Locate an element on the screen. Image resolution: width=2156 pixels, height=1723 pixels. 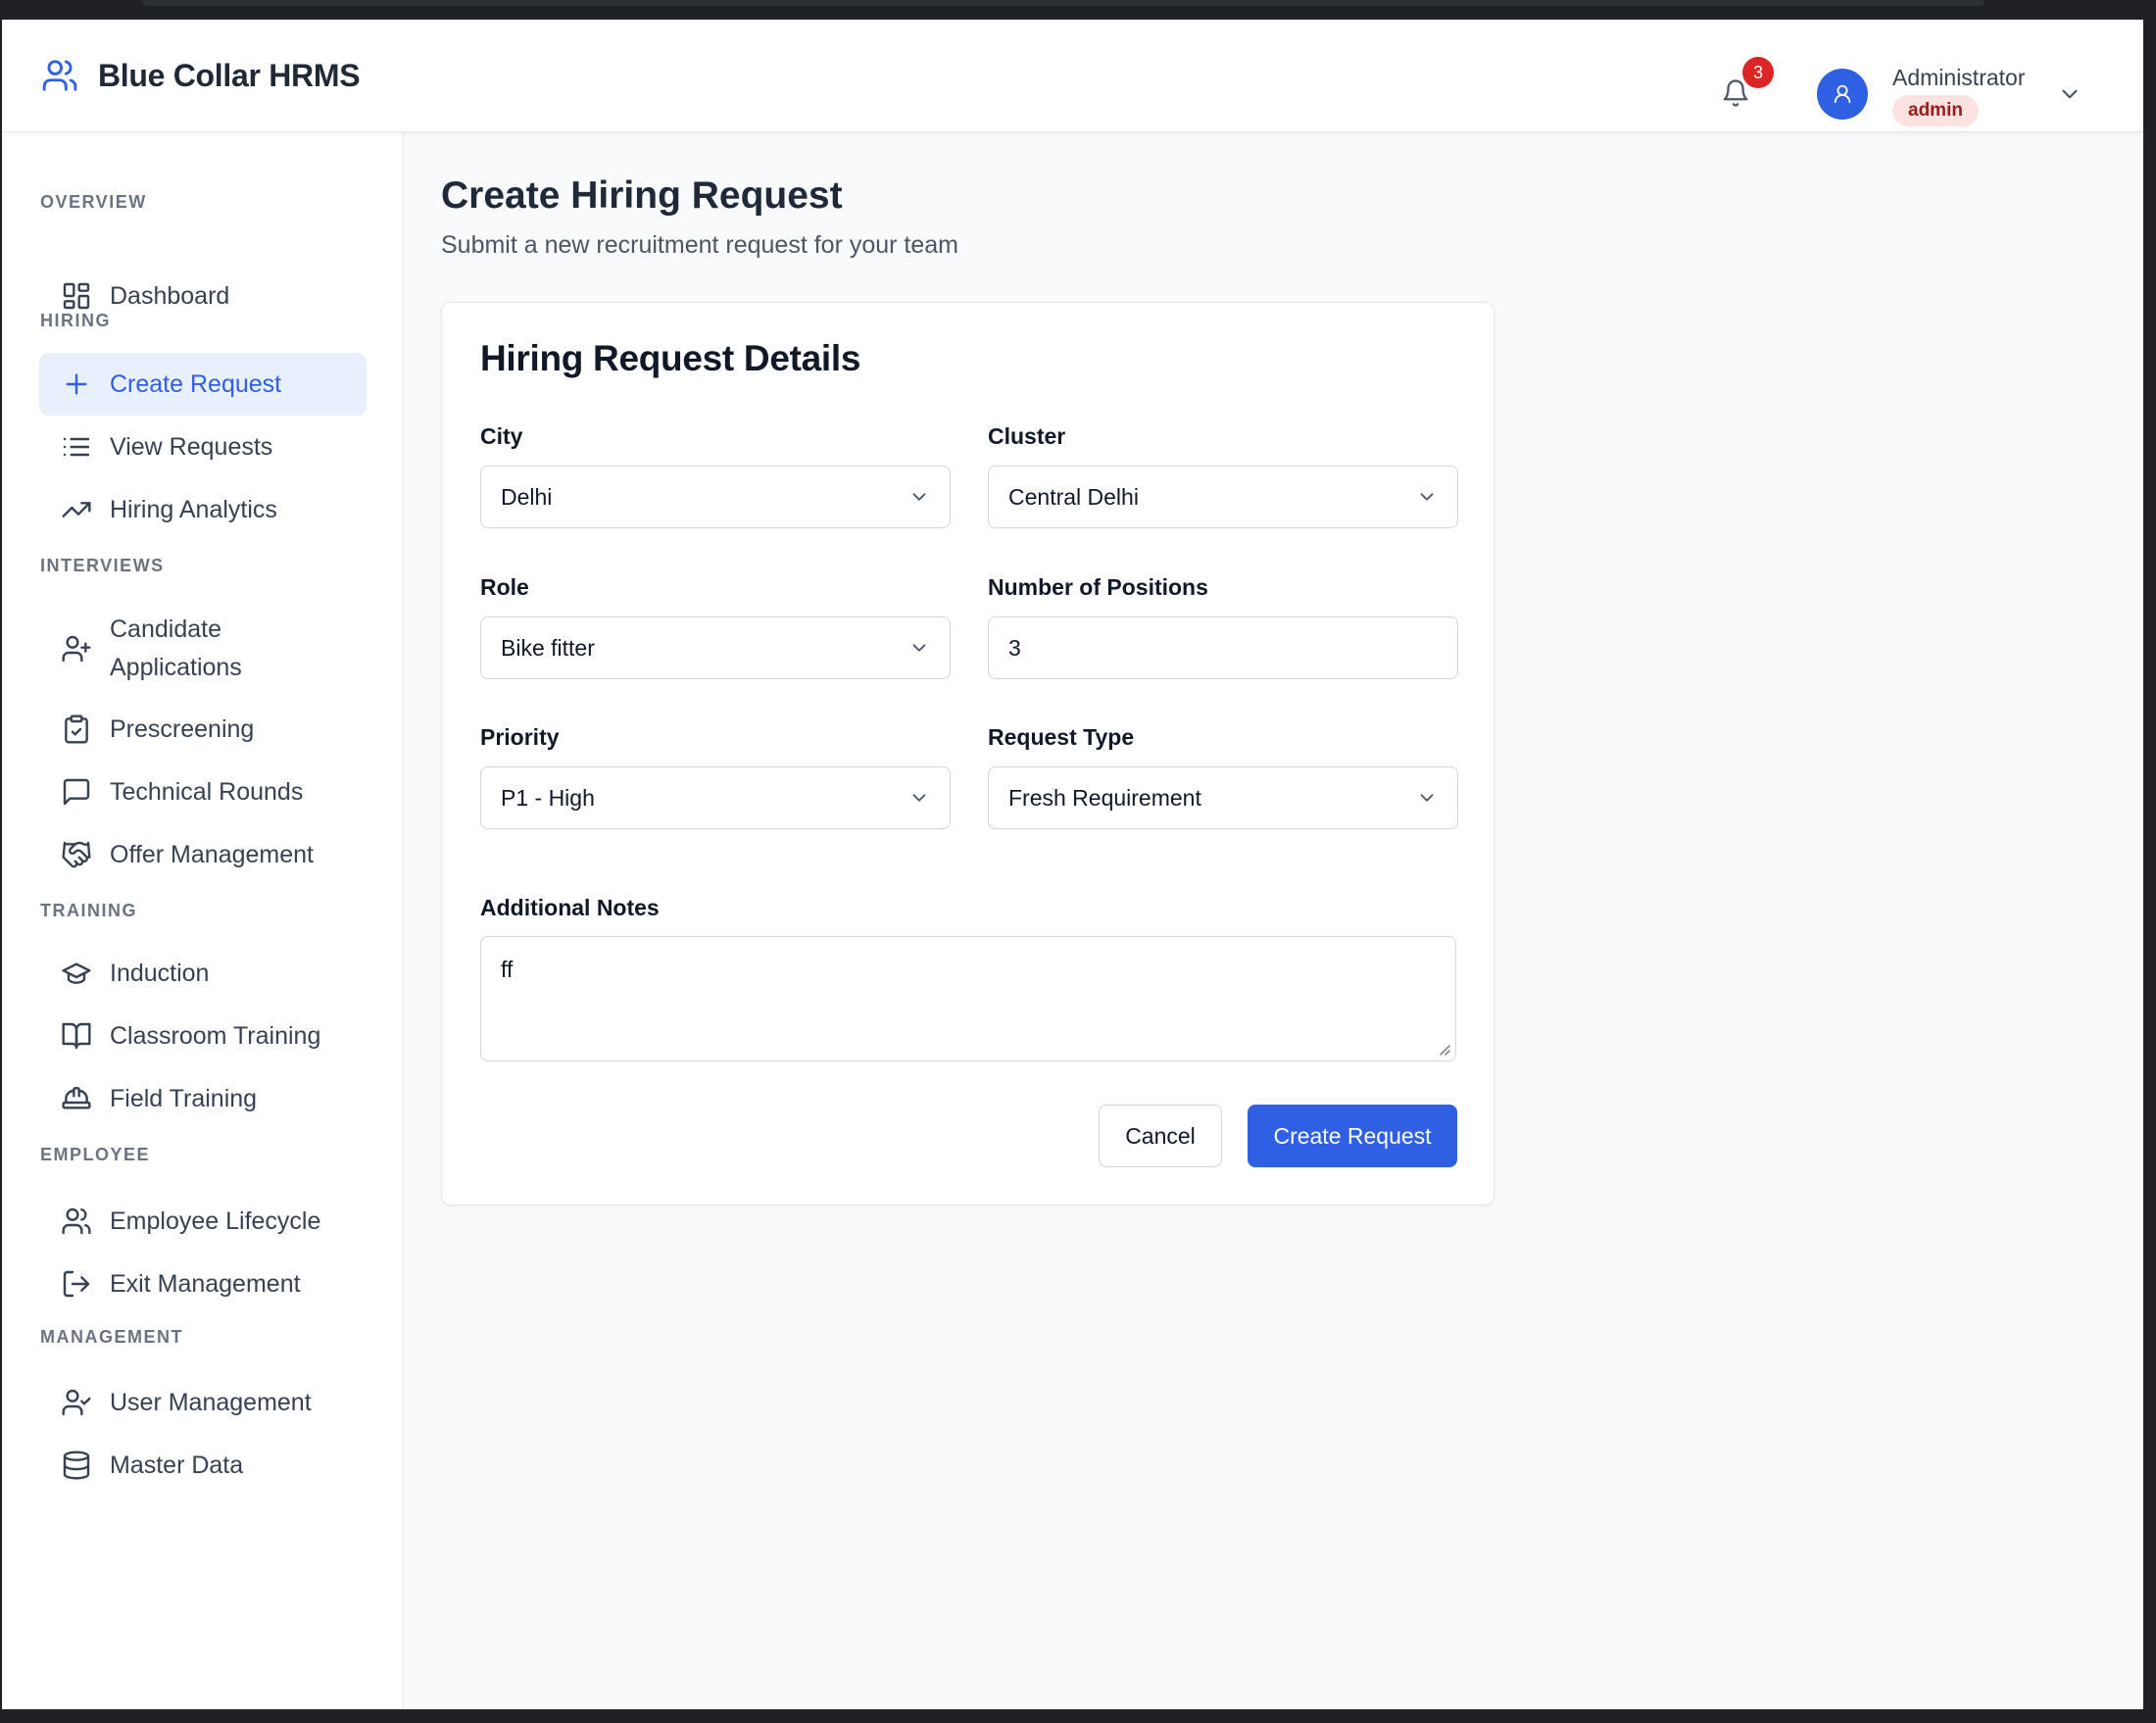
sidebar-item-label: Prescreening is located at coordinates (182, 728).